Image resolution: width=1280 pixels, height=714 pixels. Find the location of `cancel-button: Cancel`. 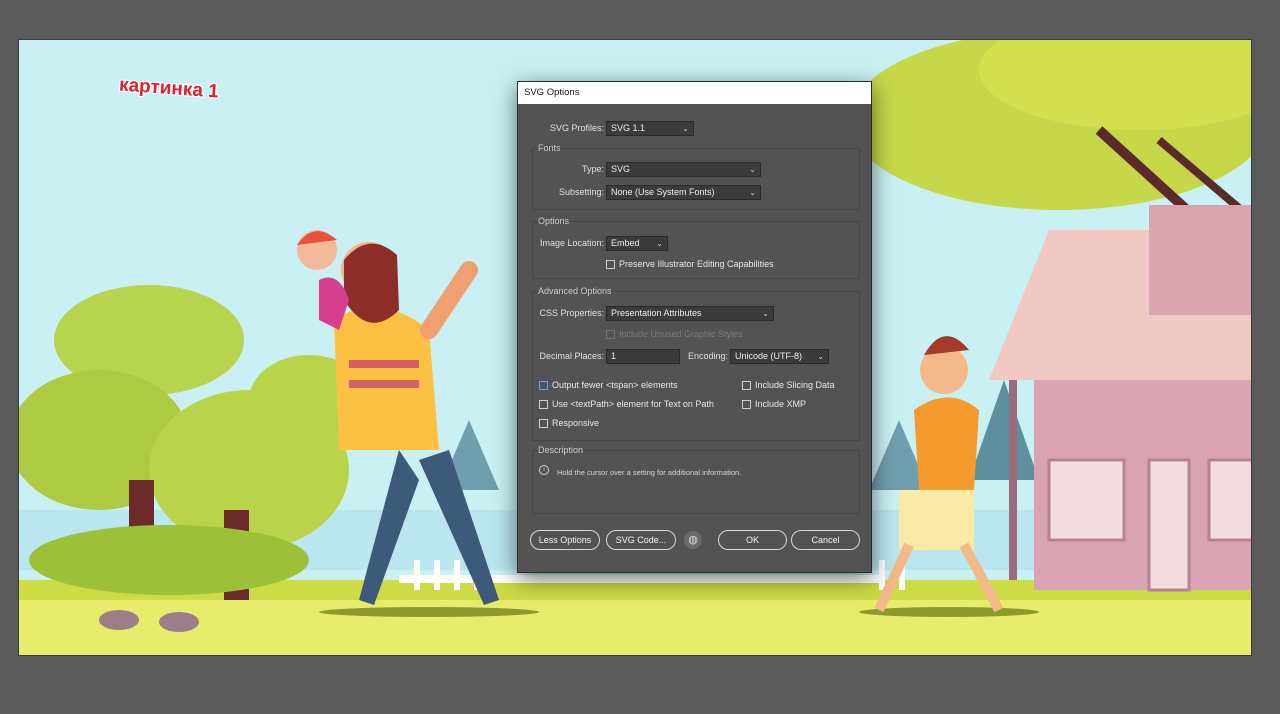

cancel-button: Cancel is located at coordinates (825, 540).